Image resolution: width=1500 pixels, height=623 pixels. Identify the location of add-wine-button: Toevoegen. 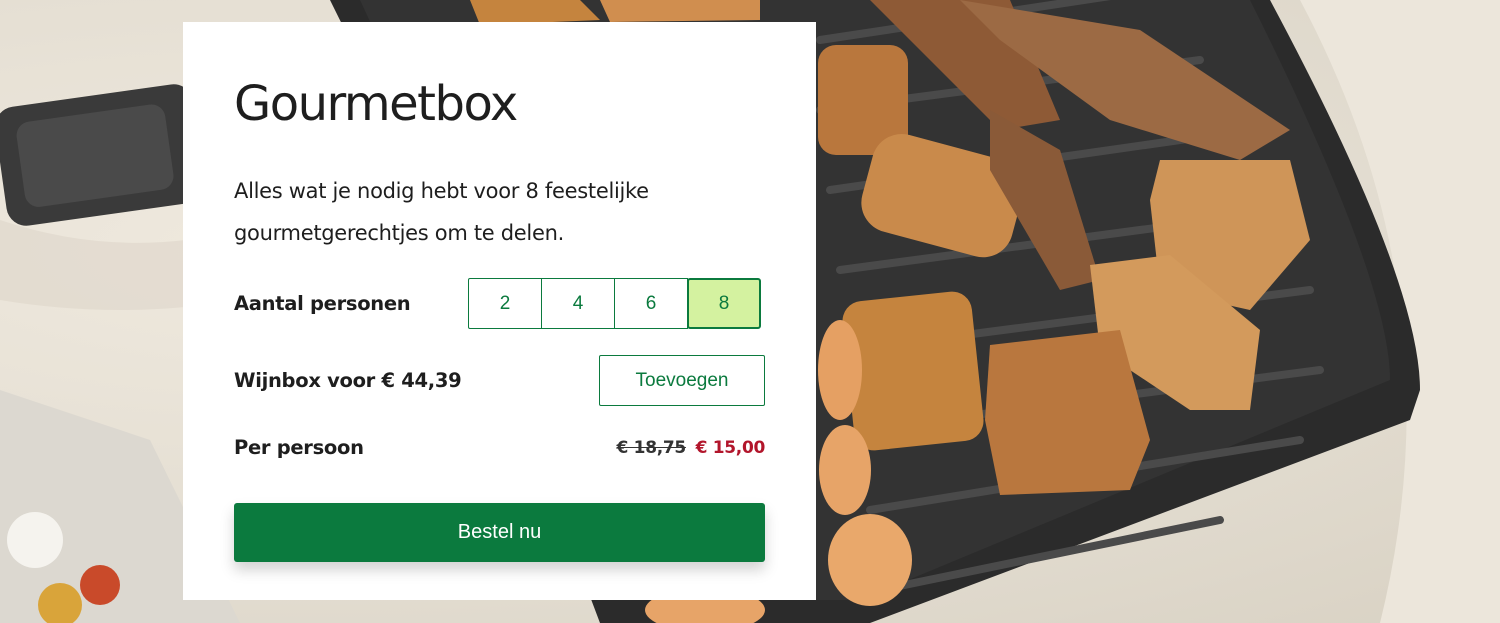
(682, 380).